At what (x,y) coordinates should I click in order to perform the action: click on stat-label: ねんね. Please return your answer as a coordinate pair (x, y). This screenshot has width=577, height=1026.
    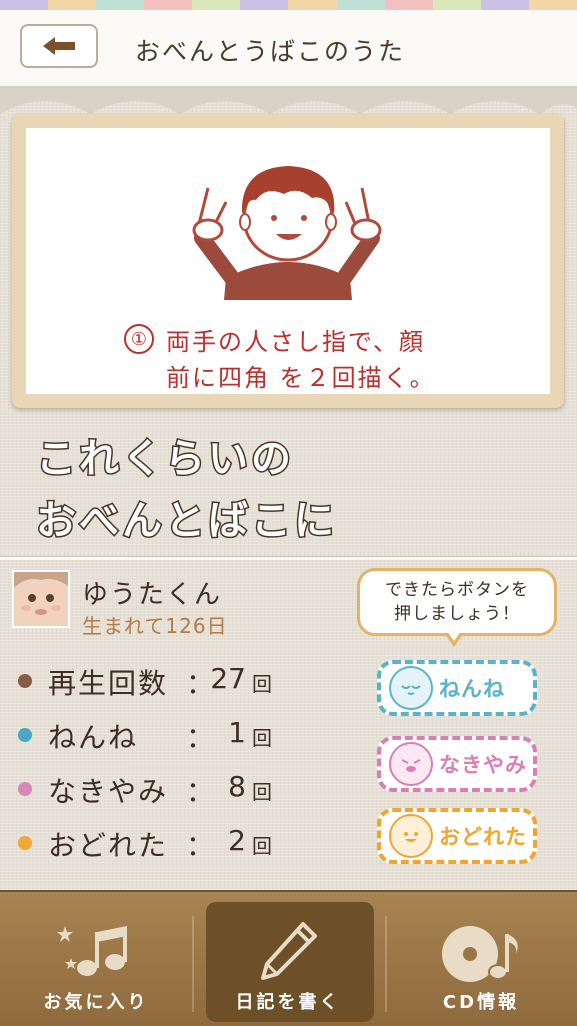
    Looking at the image, I should click on (93, 737).